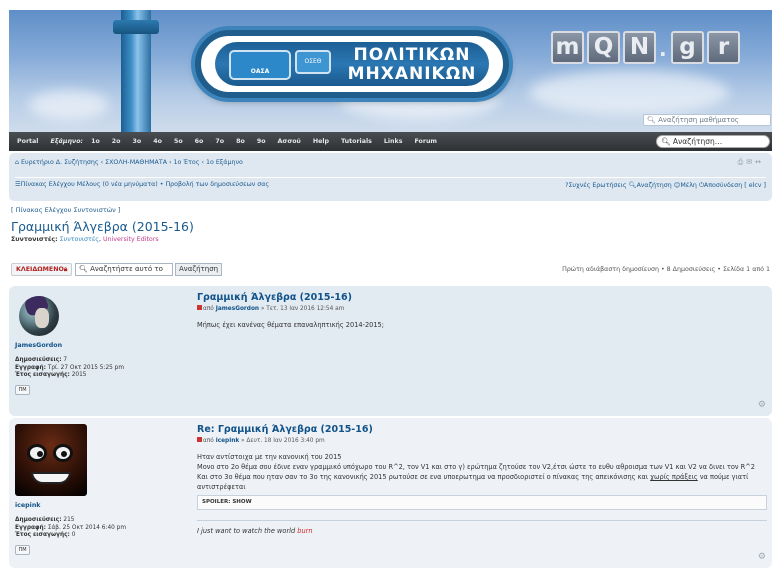 This screenshot has width=772, height=568. Describe the element at coordinates (237, 309) in the screenshot. I see `author-link: JamesGordon` at that location.